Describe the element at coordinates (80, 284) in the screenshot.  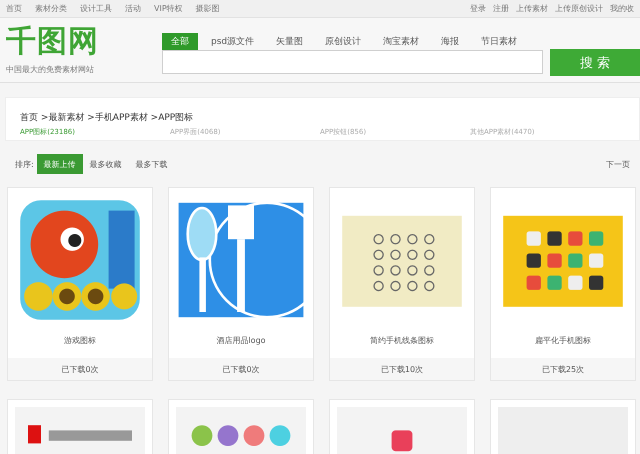
I see `item-card: 游戏图标 已下载0次` at that location.